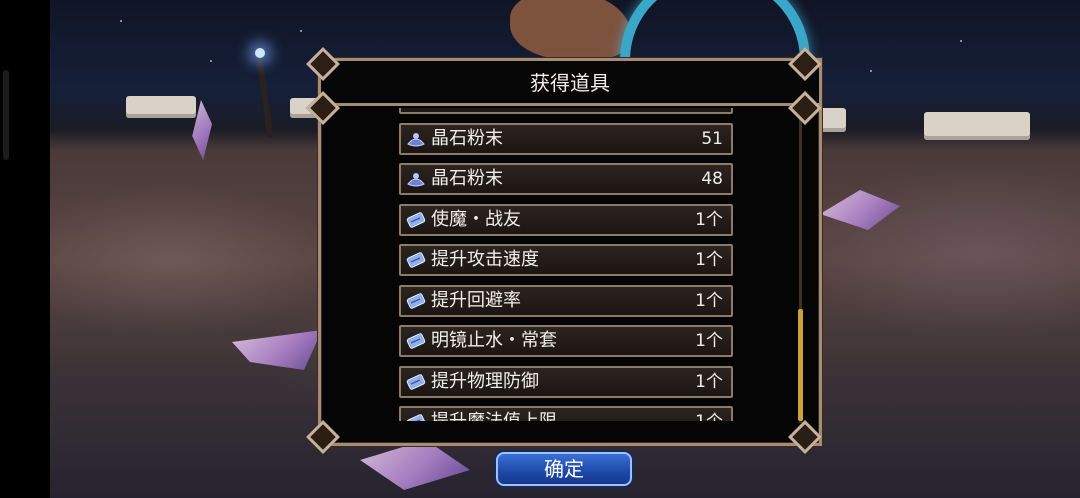  What do you see at coordinates (566, 300) in the screenshot?
I see `list-item: 提升回避率 1个` at bounding box center [566, 300].